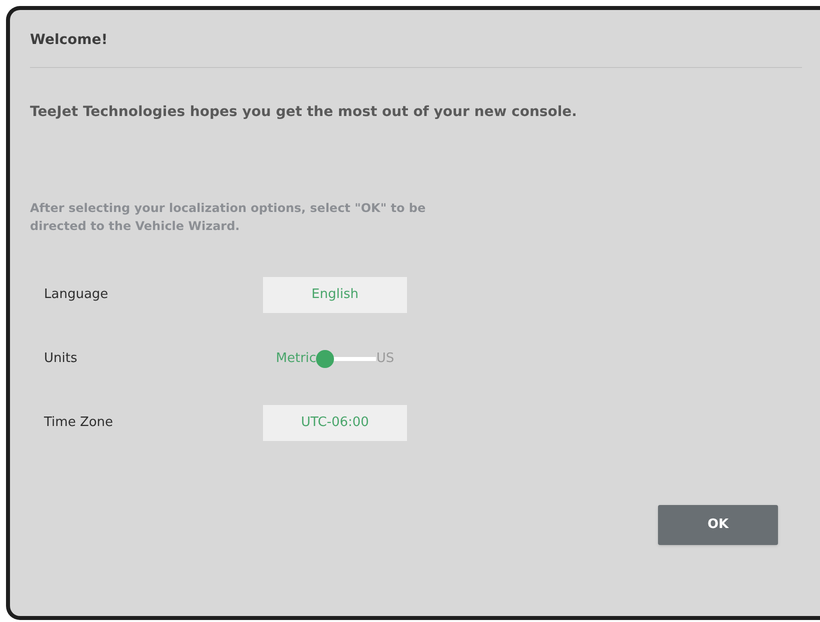 The height and width of the screenshot is (622, 820). Describe the element at coordinates (718, 525) in the screenshot. I see `ok-button: OK` at that location.